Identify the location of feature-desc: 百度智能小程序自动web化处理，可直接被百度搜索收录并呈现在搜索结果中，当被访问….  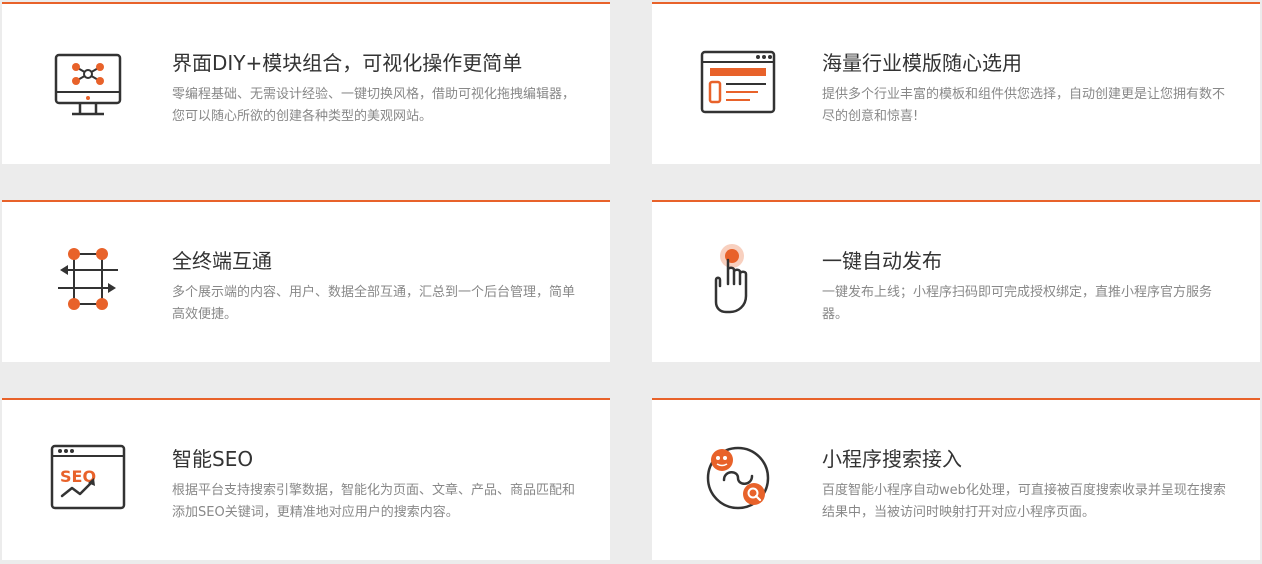
(1024, 501).